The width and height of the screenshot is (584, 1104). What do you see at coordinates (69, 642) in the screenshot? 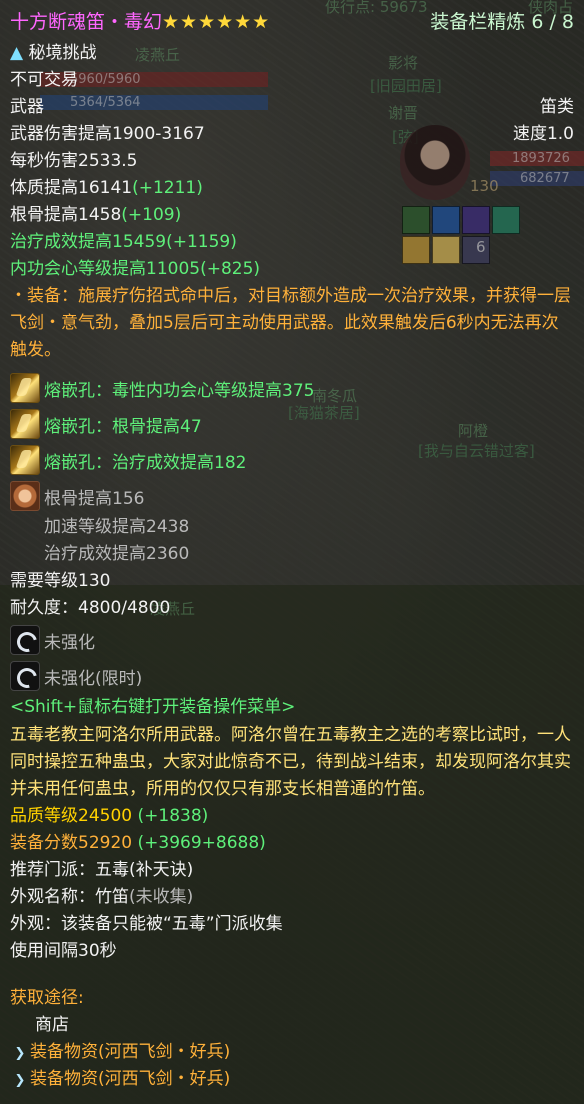
I see `enhance-label: 未强化` at bounding box center [69, 642].